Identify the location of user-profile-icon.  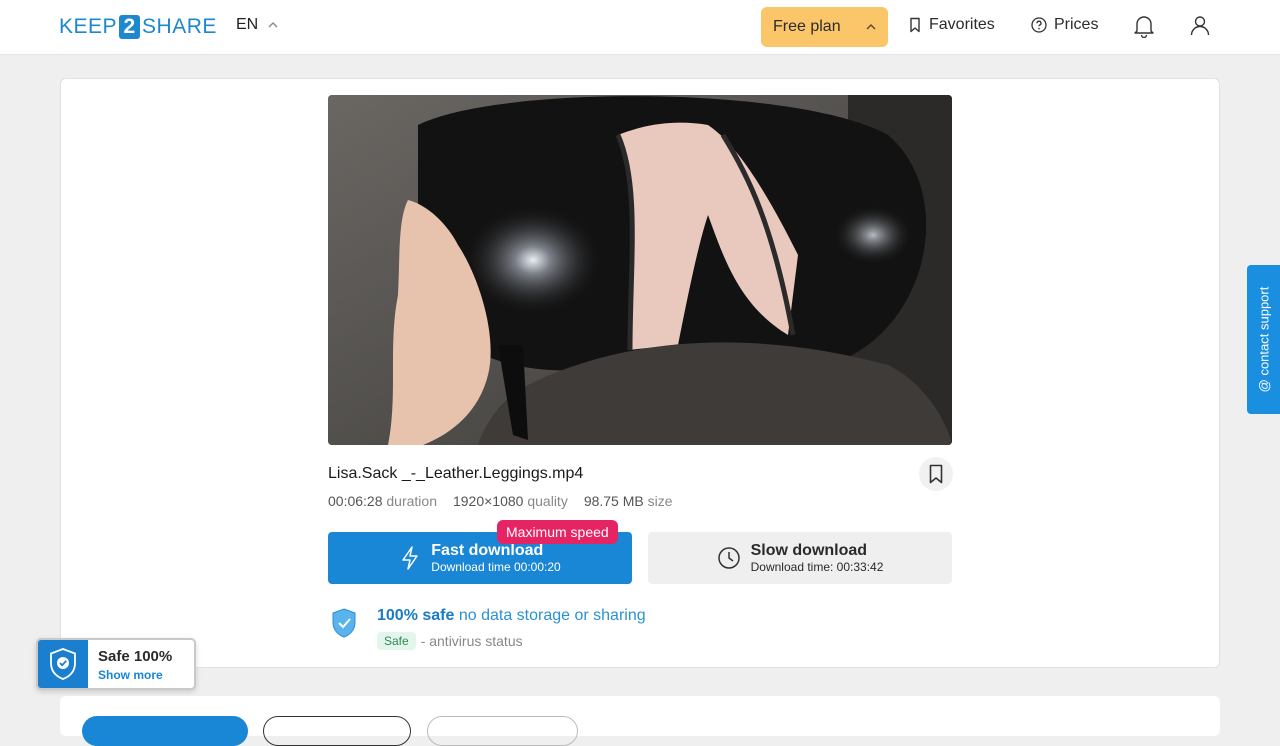
(1200, 26).